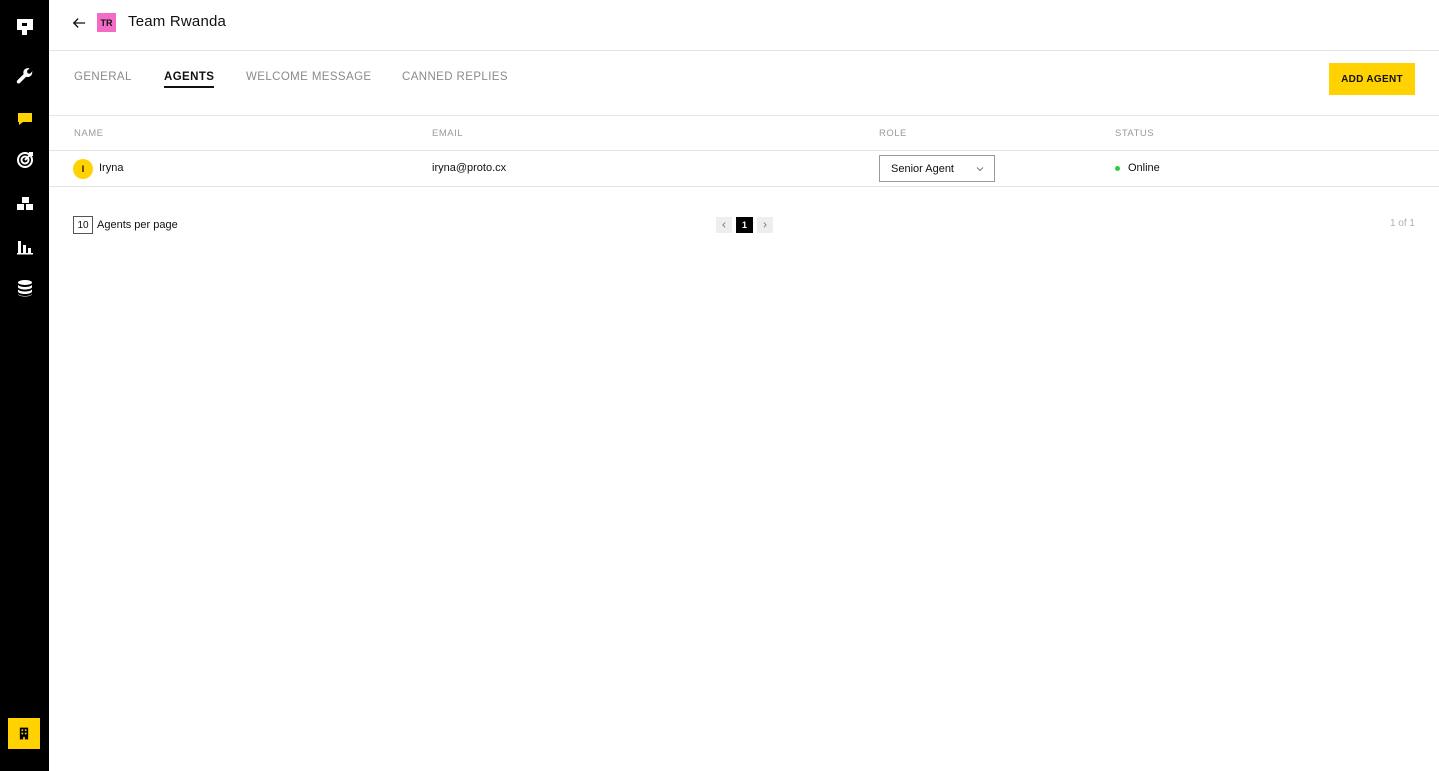 This screenshot has height=771, width=1439. What do you see at coordinates (106, 22) in the screenshot?
I see `team-badge: TR` at bounding box center [106, 22].